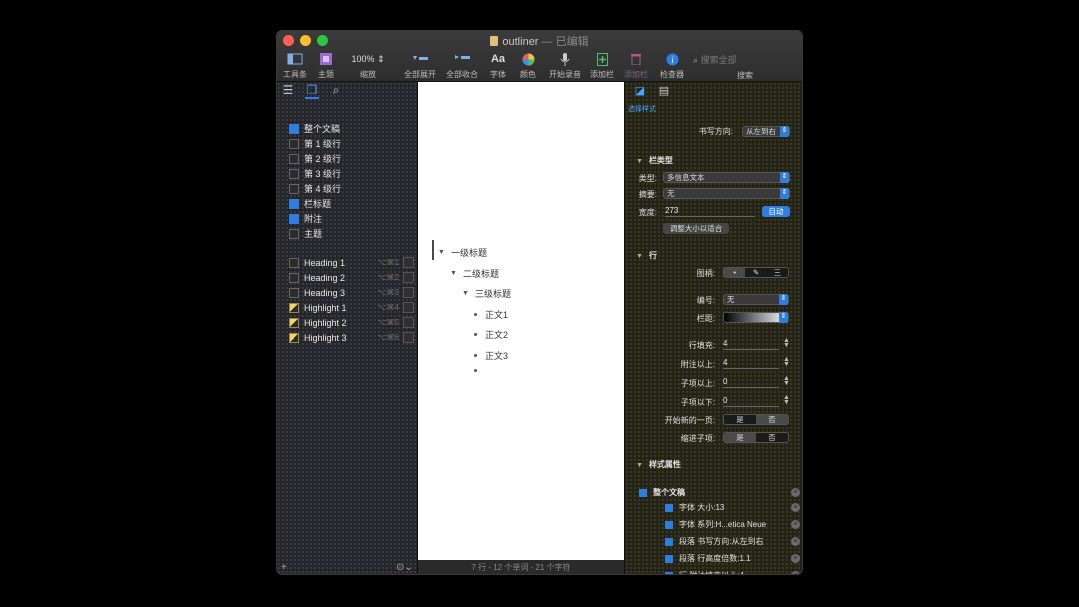  What do you see at coordinates (351, 277) in the screenshot?
I see `style-list-item: Heading 2 ⌥⌘2` at bounding box center [351, 277].